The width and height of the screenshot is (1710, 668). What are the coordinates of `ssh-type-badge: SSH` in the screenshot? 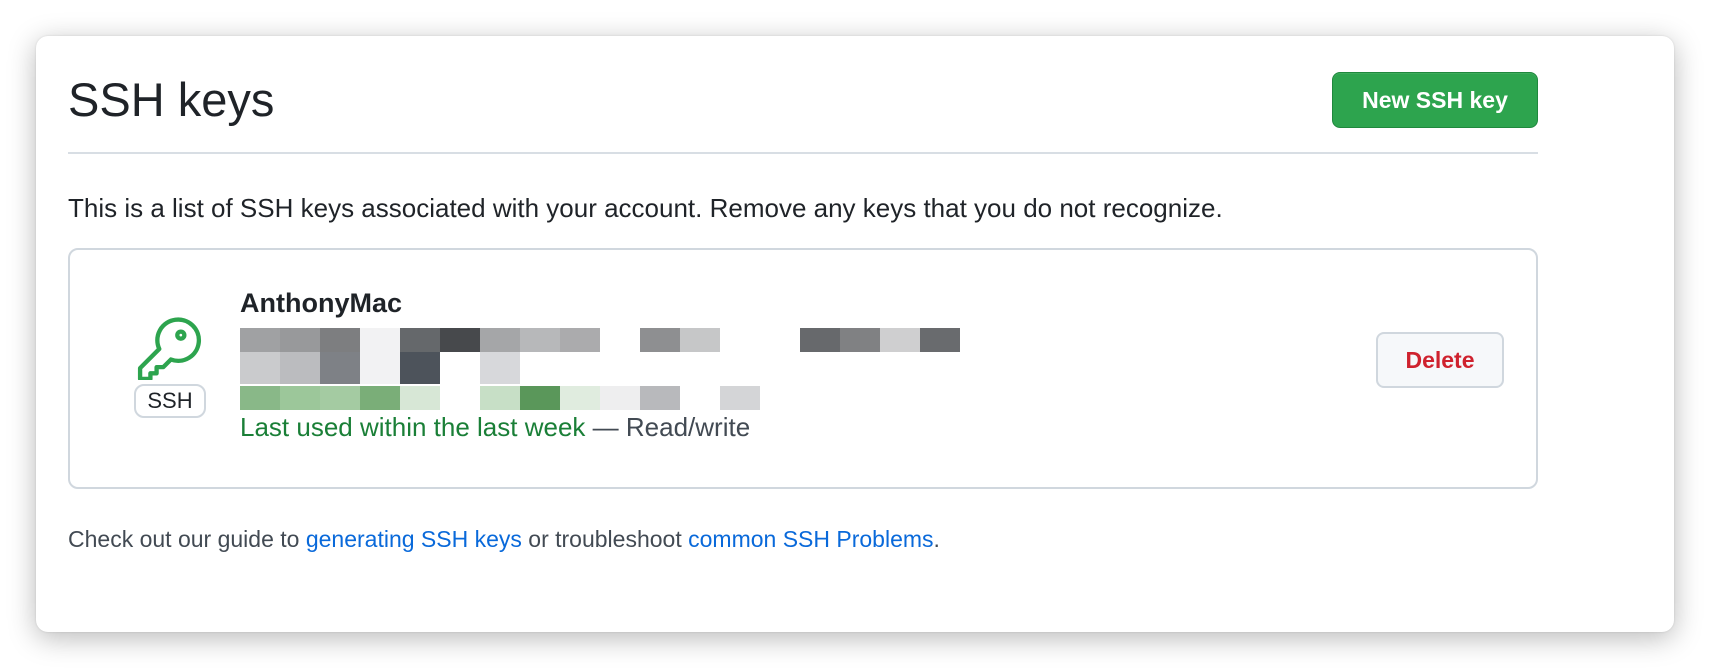 It's located at (170, 401).